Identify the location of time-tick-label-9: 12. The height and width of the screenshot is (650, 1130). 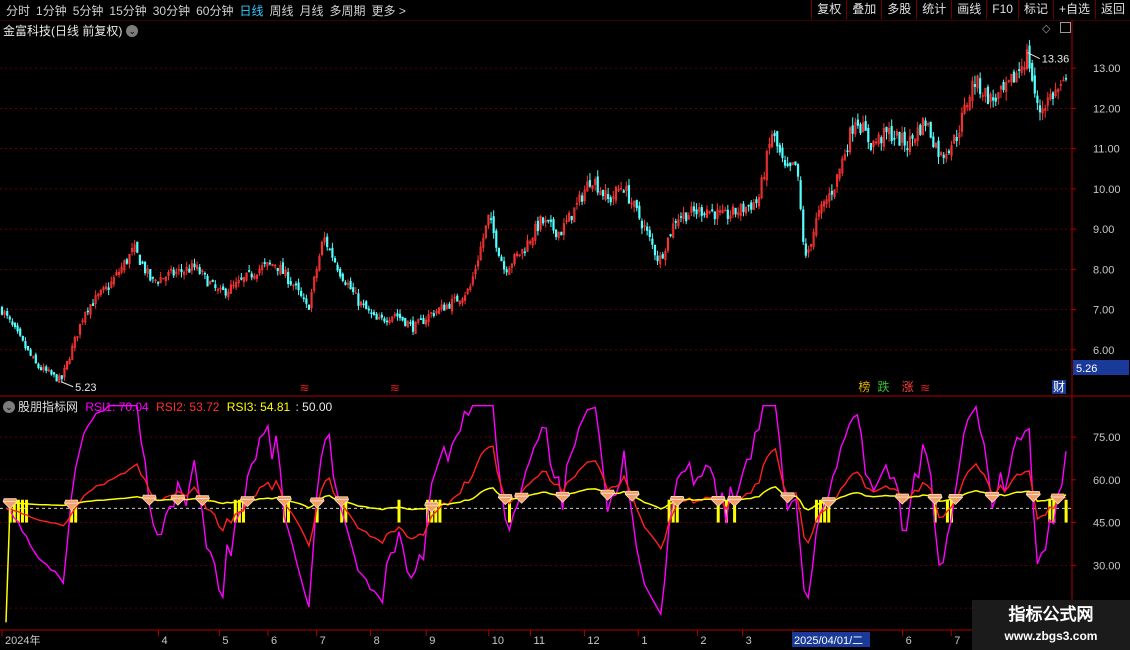
(593, 641).